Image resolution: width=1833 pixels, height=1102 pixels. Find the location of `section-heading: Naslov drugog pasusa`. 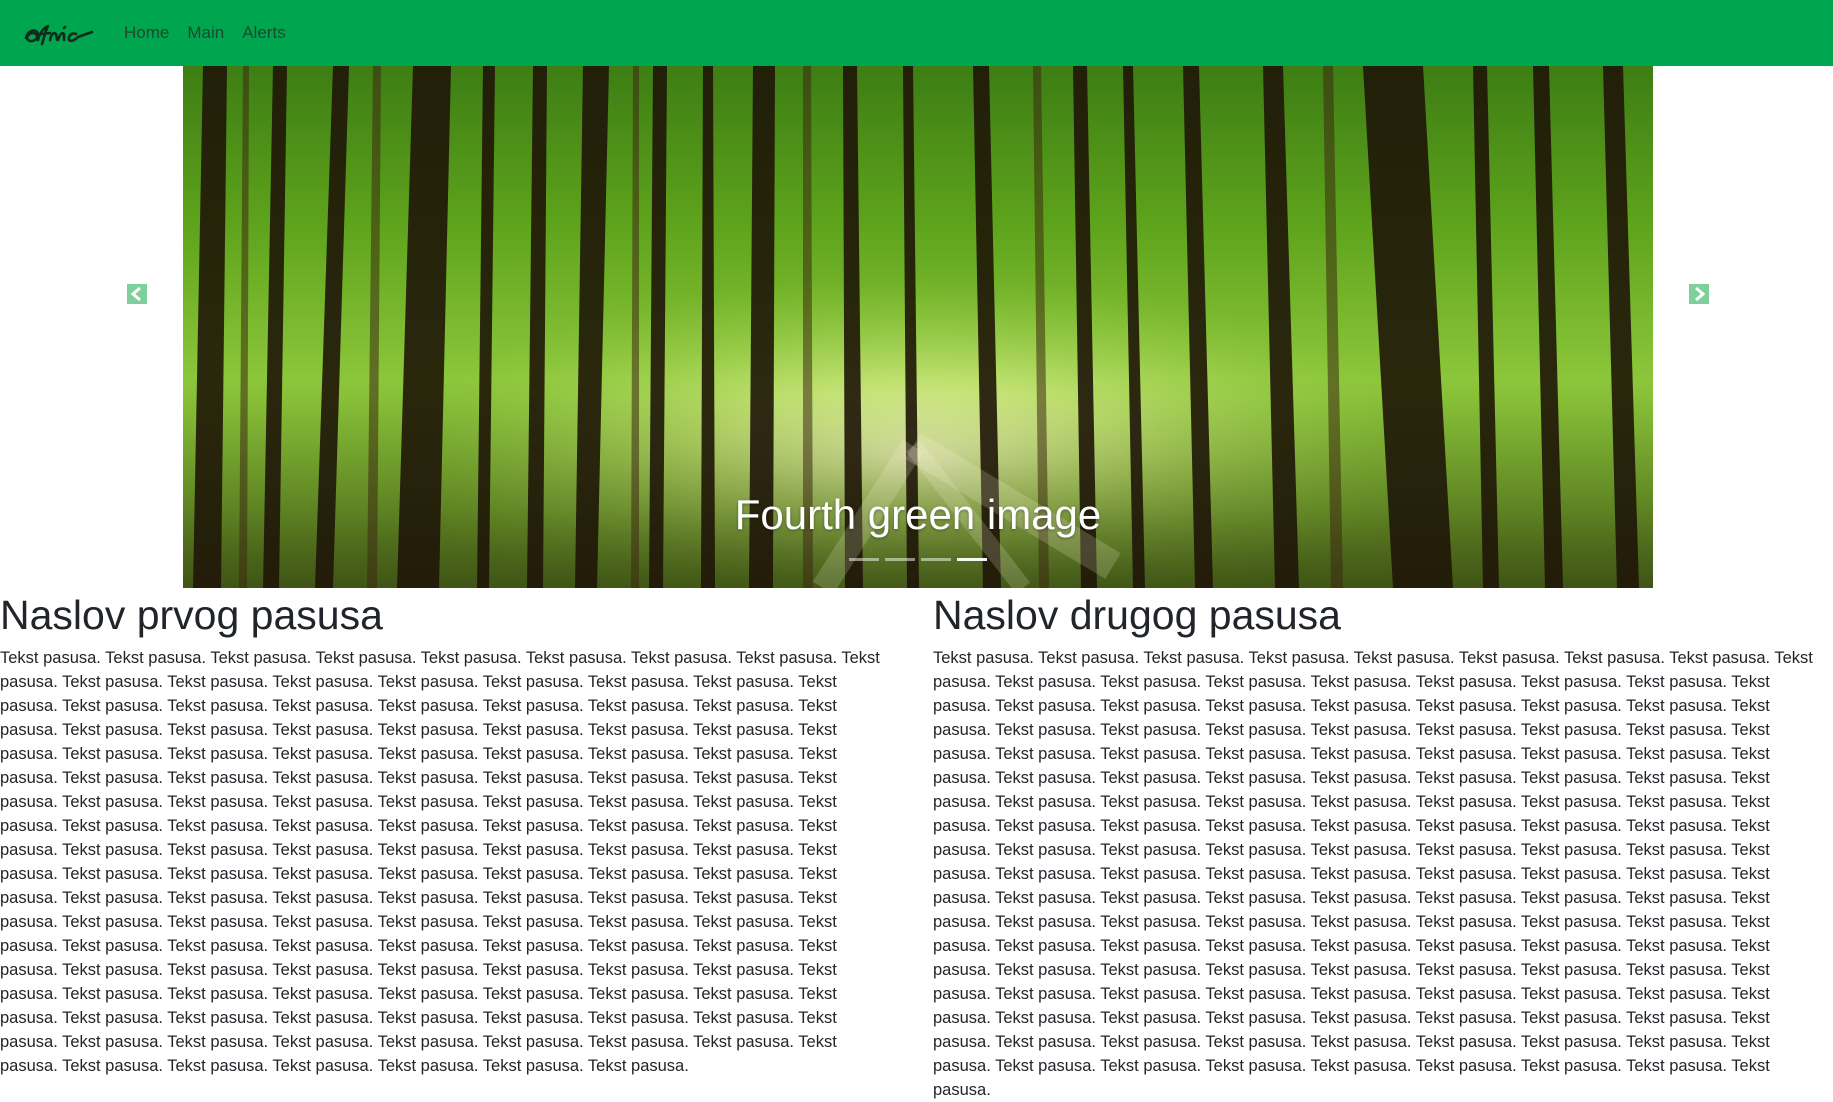

section-heading: Naslov drugog pasusa is located at coordinates (1137, 615).